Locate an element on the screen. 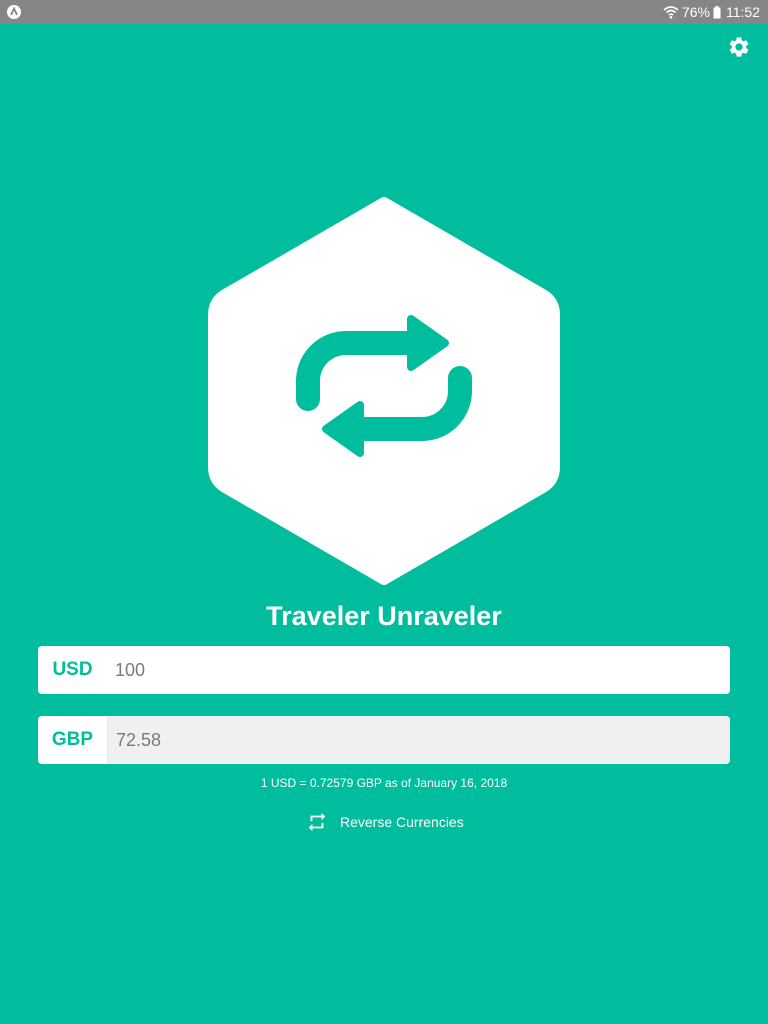 This screenshot has width=768, height=1024. reverse-currencies-button: Reverse Currencies is located at coordinates (385, 822).